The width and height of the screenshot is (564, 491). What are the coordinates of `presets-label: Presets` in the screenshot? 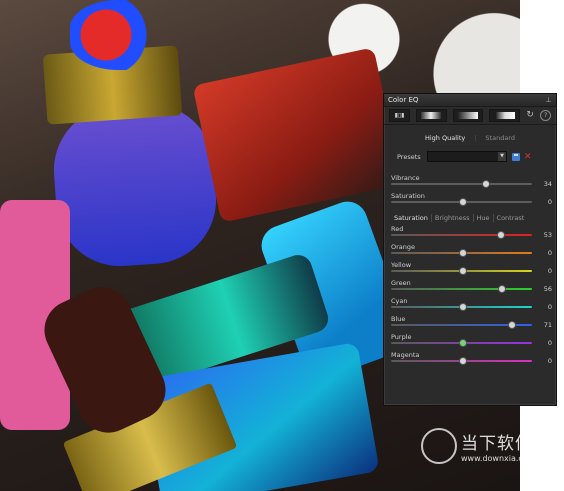 It's located at (409, 156).